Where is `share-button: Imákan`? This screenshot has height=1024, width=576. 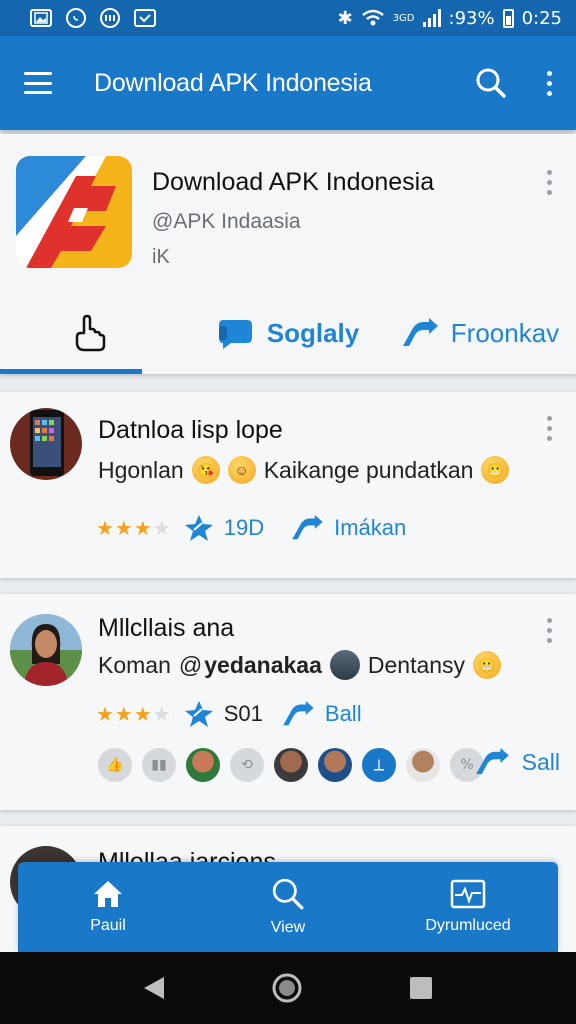
share-button: Imákan is located at coordinates (348, 528).